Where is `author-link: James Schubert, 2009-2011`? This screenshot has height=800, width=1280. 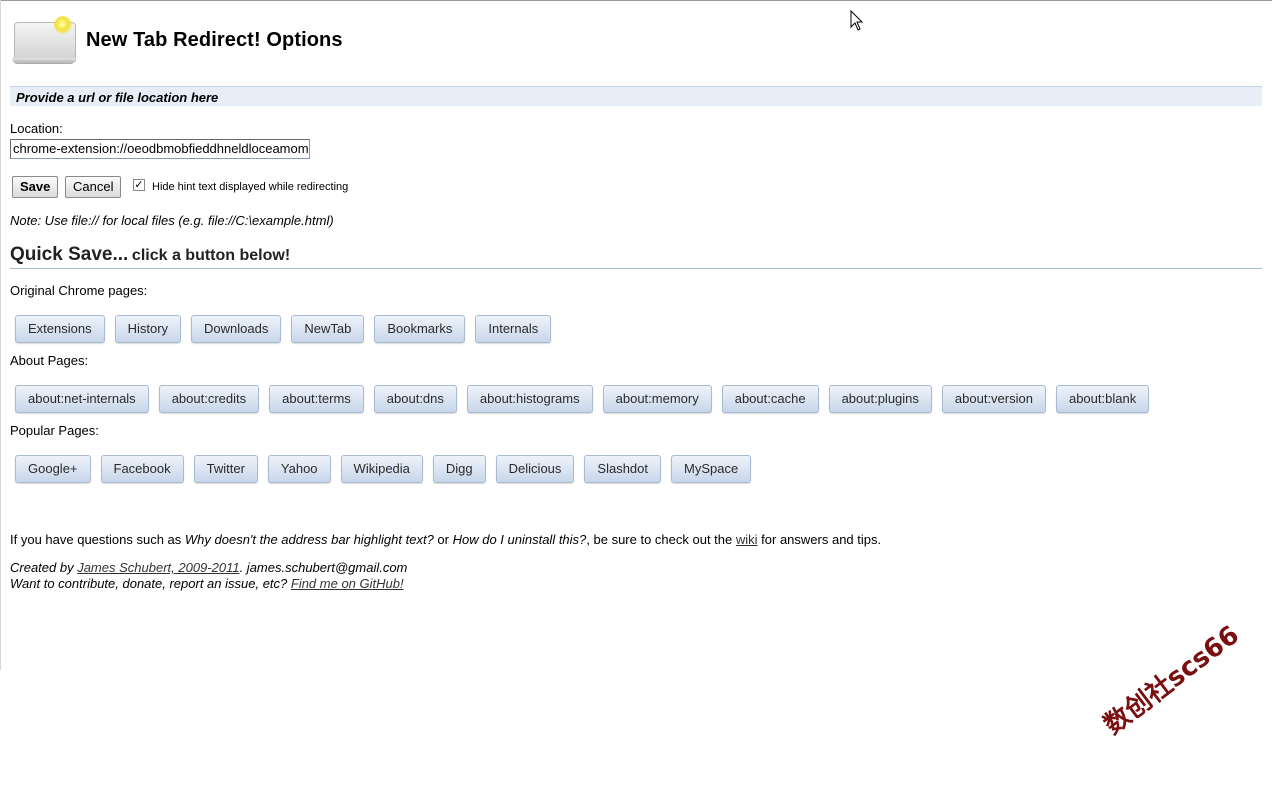 author-link: James Schubert, 2009-2011 is located at coordinates (158, 567).